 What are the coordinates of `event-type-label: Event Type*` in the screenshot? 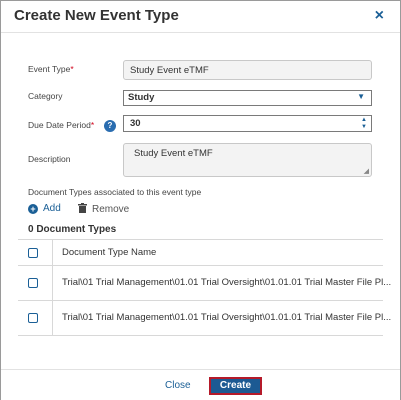 It's located at (51, 69).